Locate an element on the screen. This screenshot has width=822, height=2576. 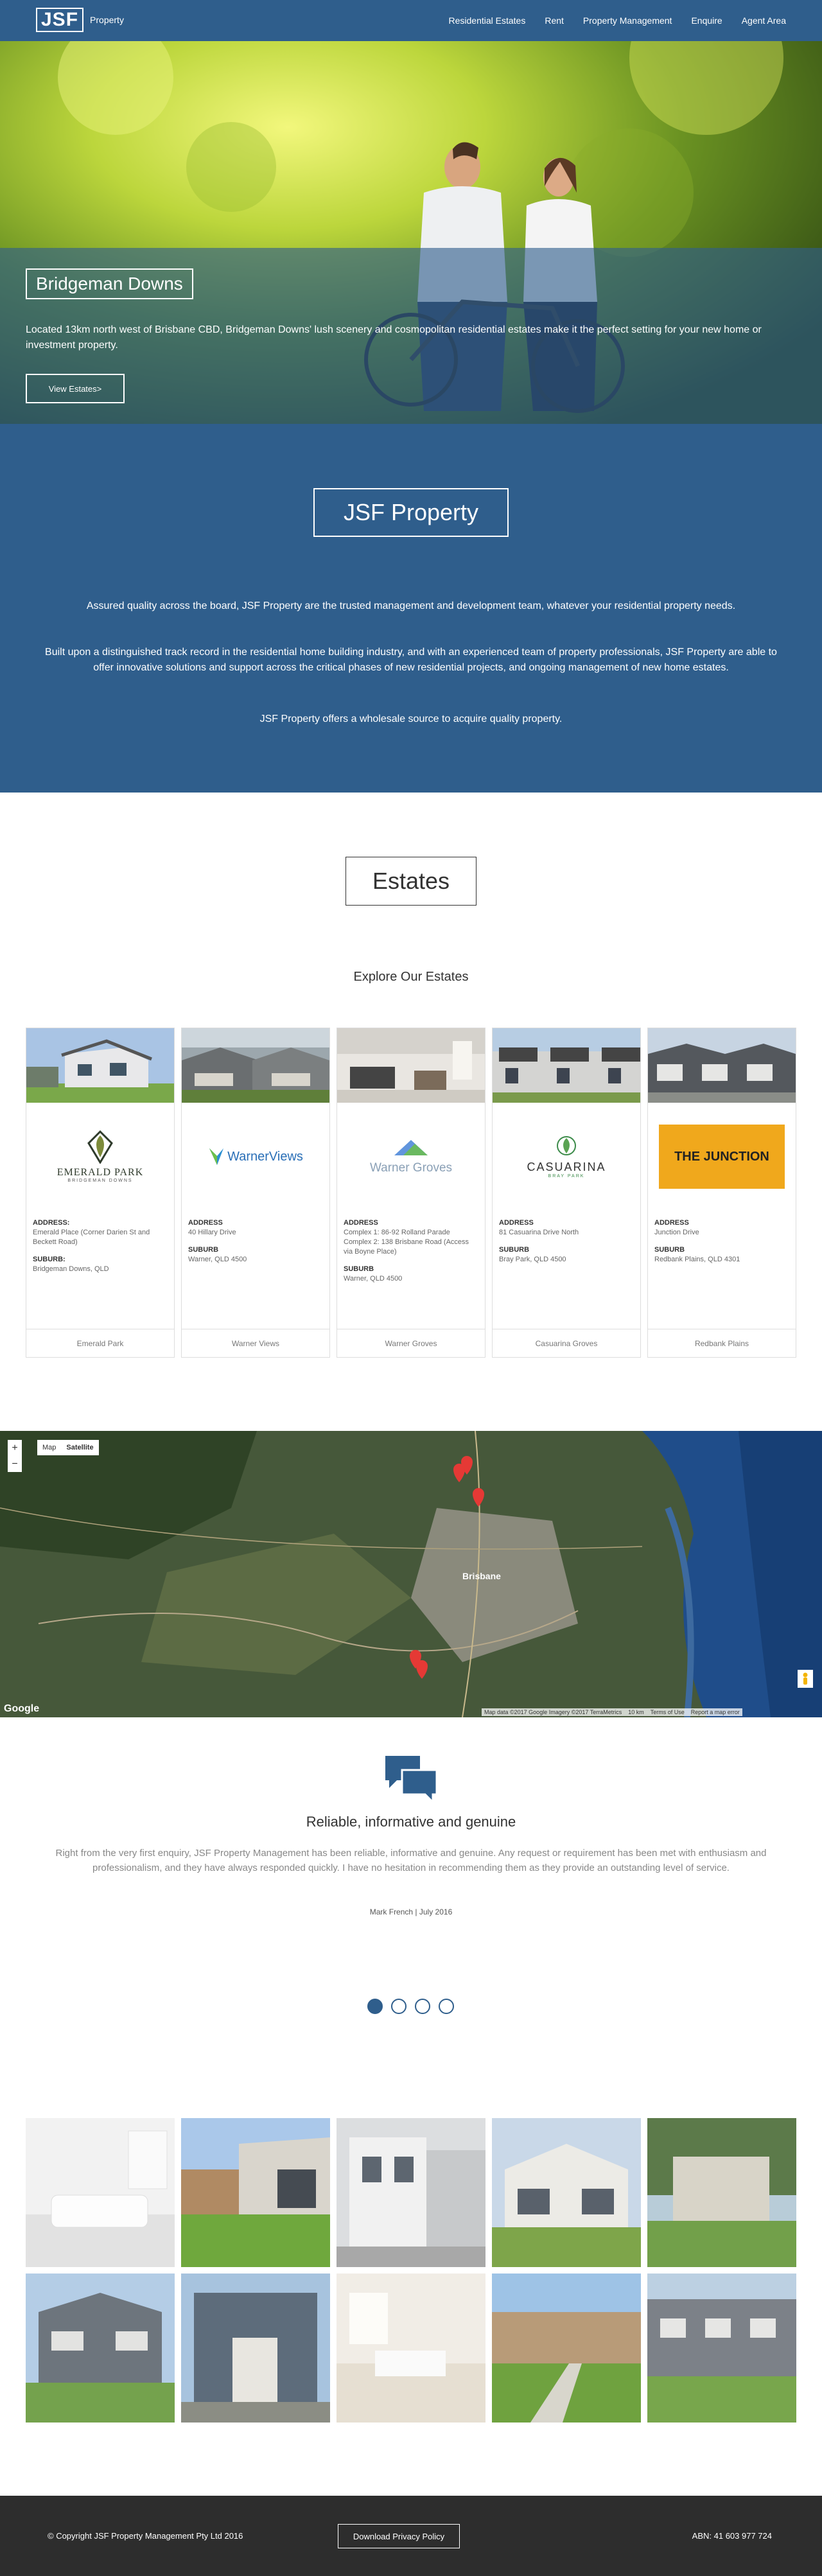
gallery-photo-living-room is located at coordinates (101, 2192).